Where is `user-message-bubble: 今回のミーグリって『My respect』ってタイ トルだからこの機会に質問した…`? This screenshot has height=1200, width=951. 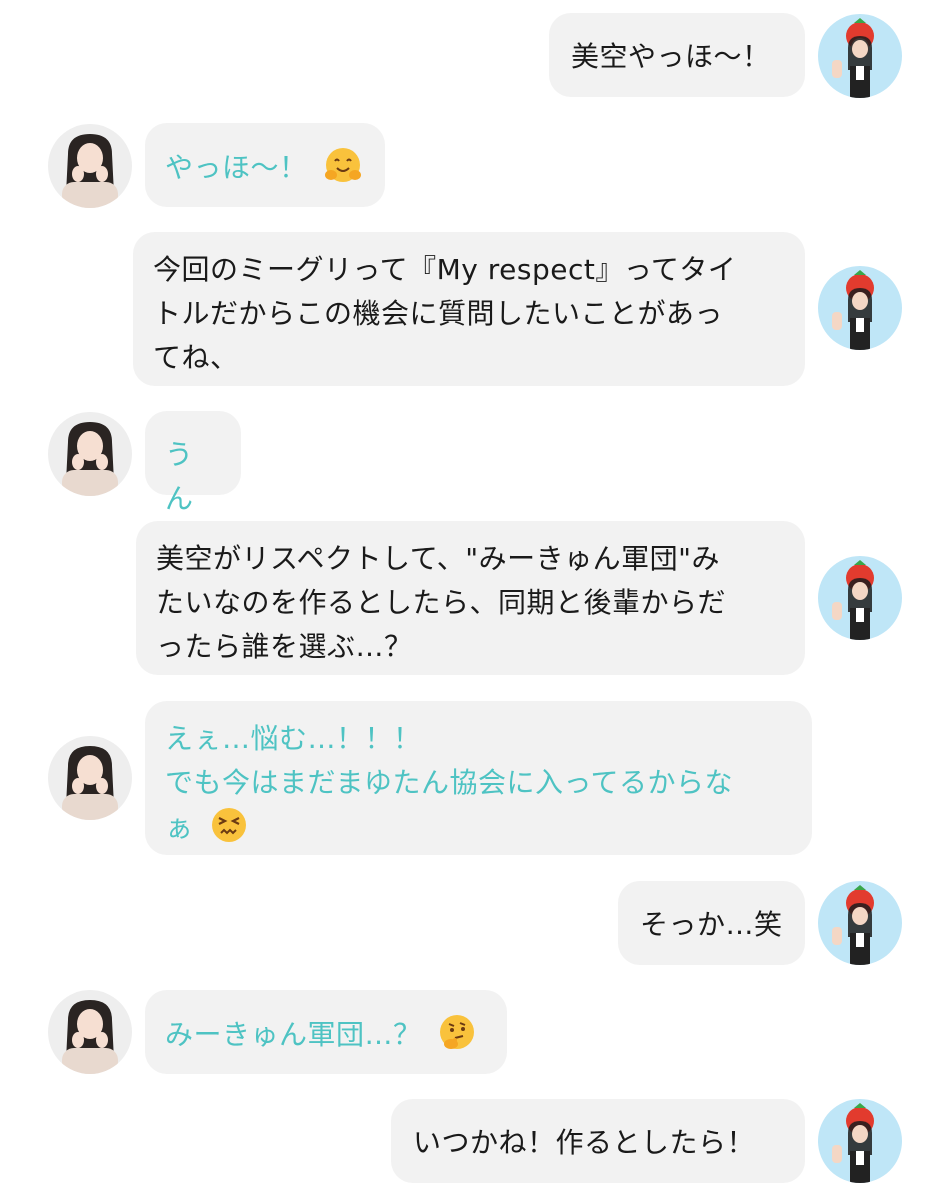 user-message-bubble: 今回のミーグリって『My respect』ってタイ トルだからこの機会に質問した… is located at coordinates (469, 309).